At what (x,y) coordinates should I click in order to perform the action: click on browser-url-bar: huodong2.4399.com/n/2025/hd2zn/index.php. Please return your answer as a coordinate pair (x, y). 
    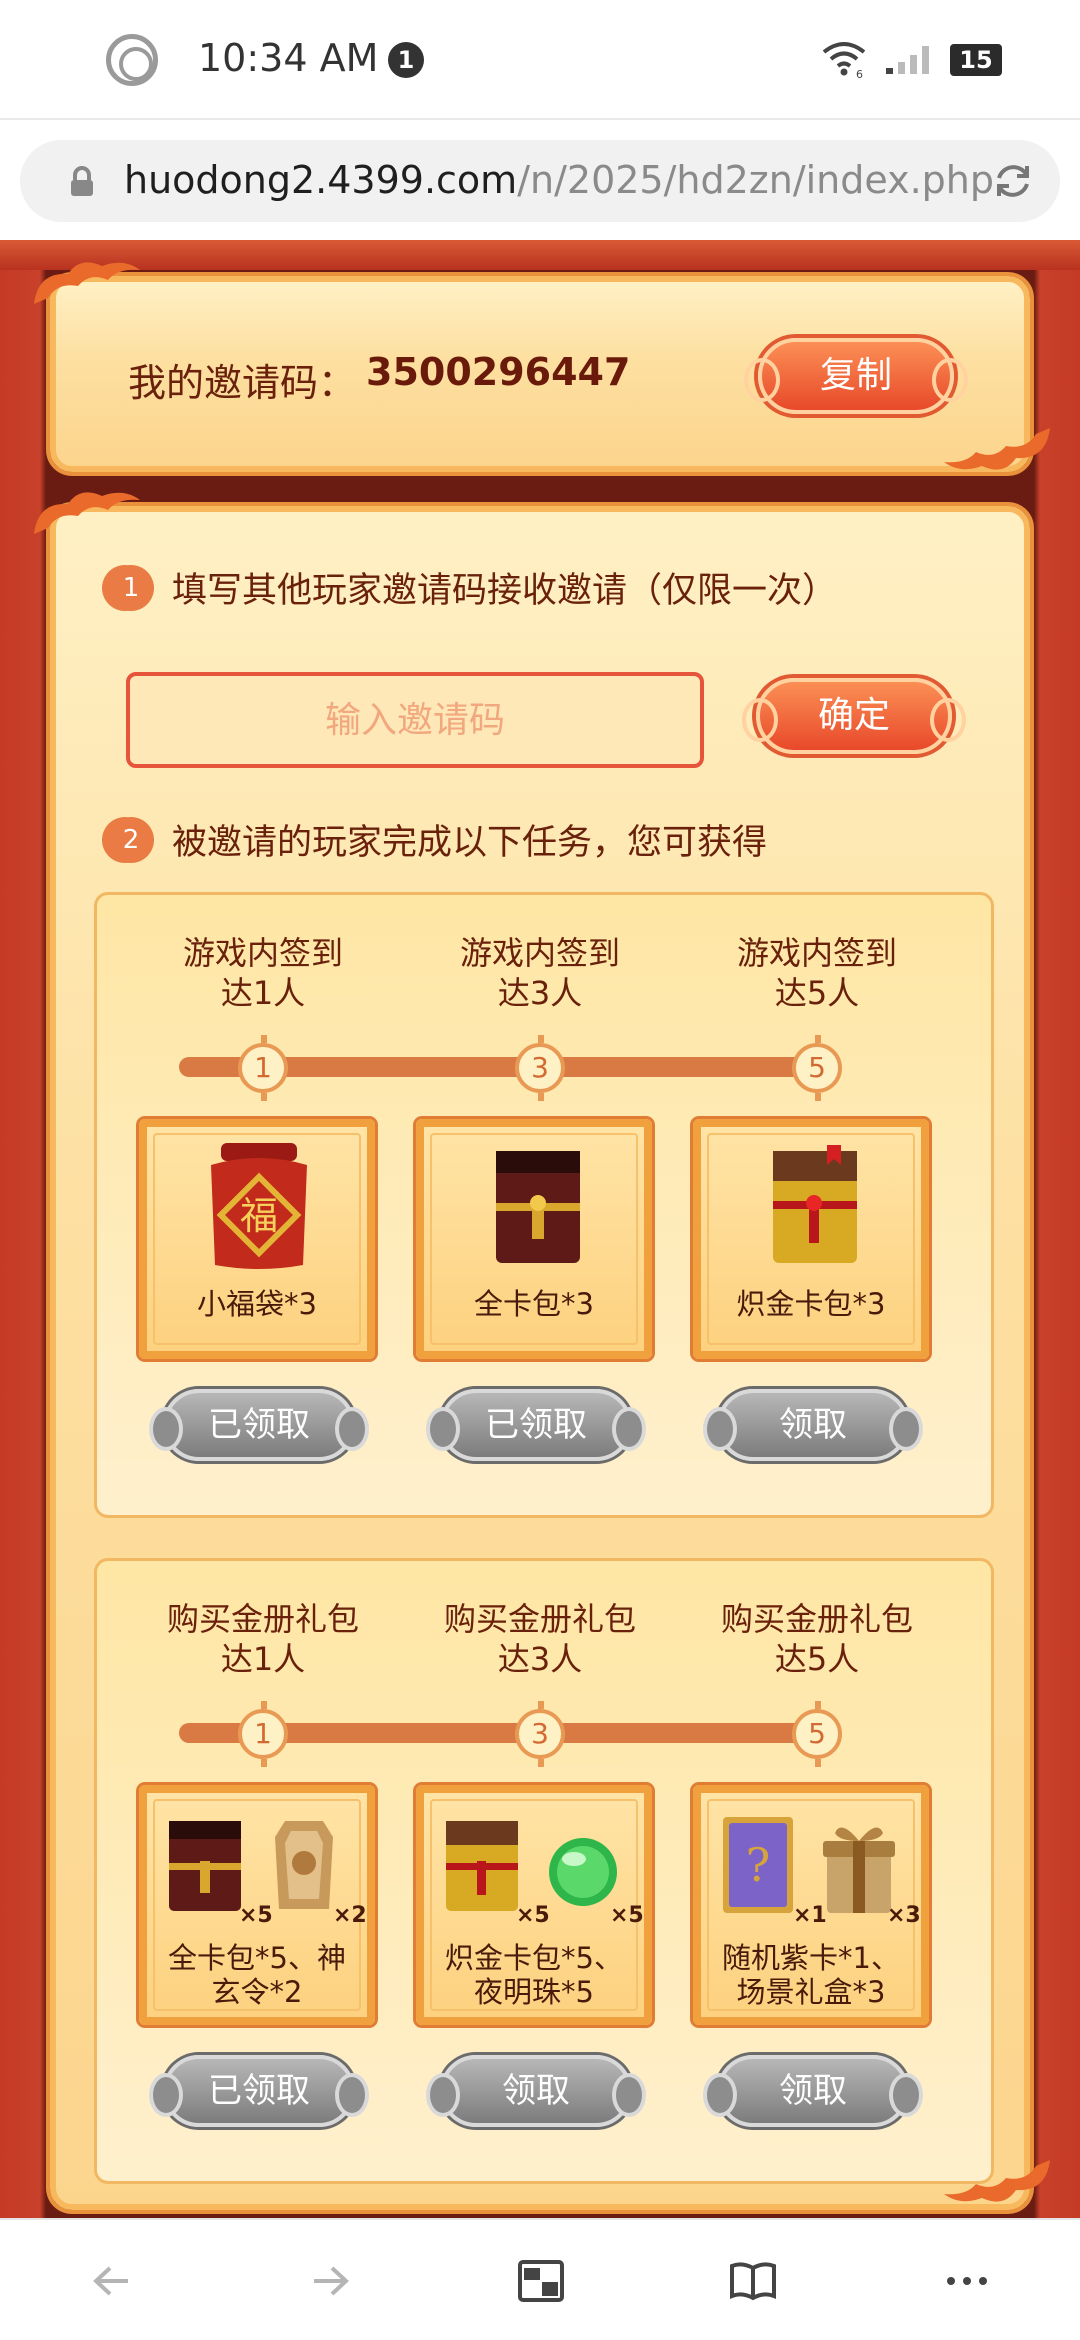
    Looking at the image, I should click on (540, 179).